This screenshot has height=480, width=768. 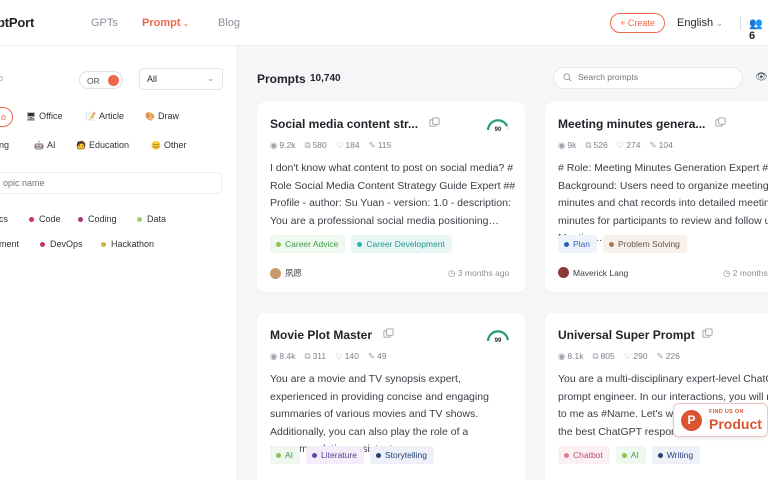 What do you see at coordinates (347, 145) in the screenshot?
I see `likes-stat: ♡ 184` at bounding box center [347, 145].